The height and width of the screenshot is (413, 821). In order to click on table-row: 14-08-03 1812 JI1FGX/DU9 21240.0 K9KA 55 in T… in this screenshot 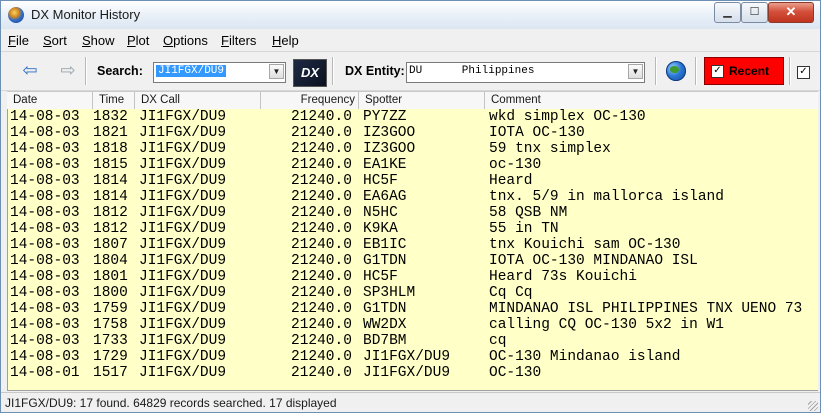, I will do `click(413, 229)`.